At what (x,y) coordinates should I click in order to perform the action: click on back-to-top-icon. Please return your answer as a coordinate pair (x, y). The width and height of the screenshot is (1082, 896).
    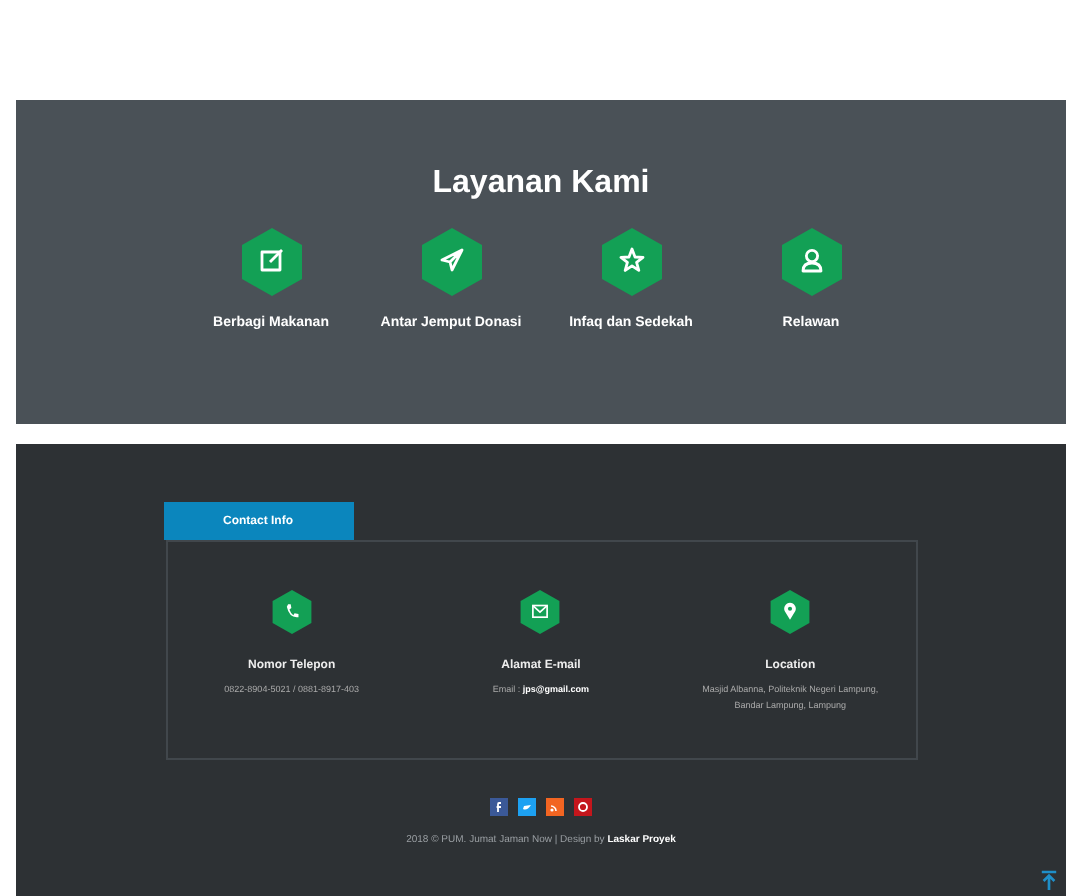
    Looking at the image, I should click on (1049, 881).